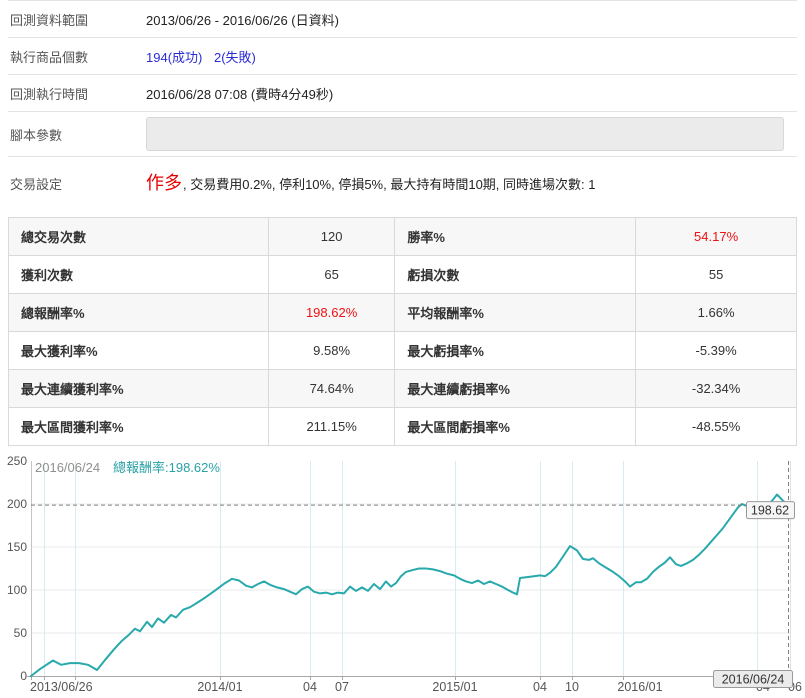 This screenshot has height=698, width=805. What do you see at coordinates (331, 236) in the screenshot?
I see `stat-value-total-trades: 120` at bounding box center [331, 236].